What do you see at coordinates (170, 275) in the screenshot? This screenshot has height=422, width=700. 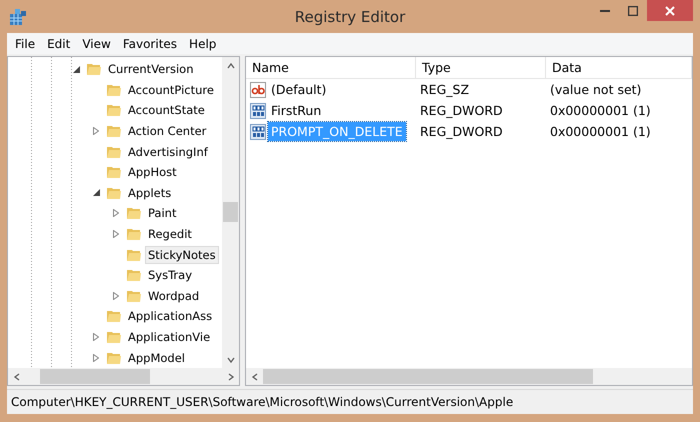 I see `tree-item: SysTray` at bounding box center [170, 275].